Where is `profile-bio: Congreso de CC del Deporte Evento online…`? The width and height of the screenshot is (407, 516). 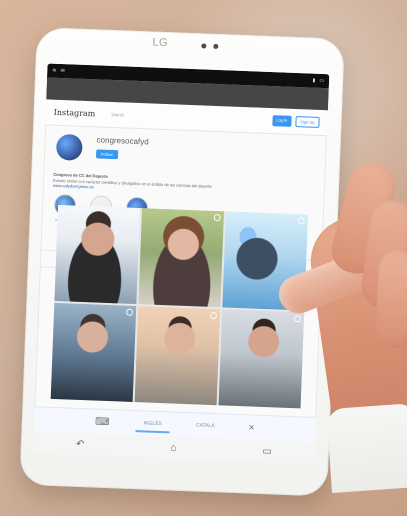 profile-bio: Congreso de CC del Deporte Evento online… is located at coordinates (168, 185).